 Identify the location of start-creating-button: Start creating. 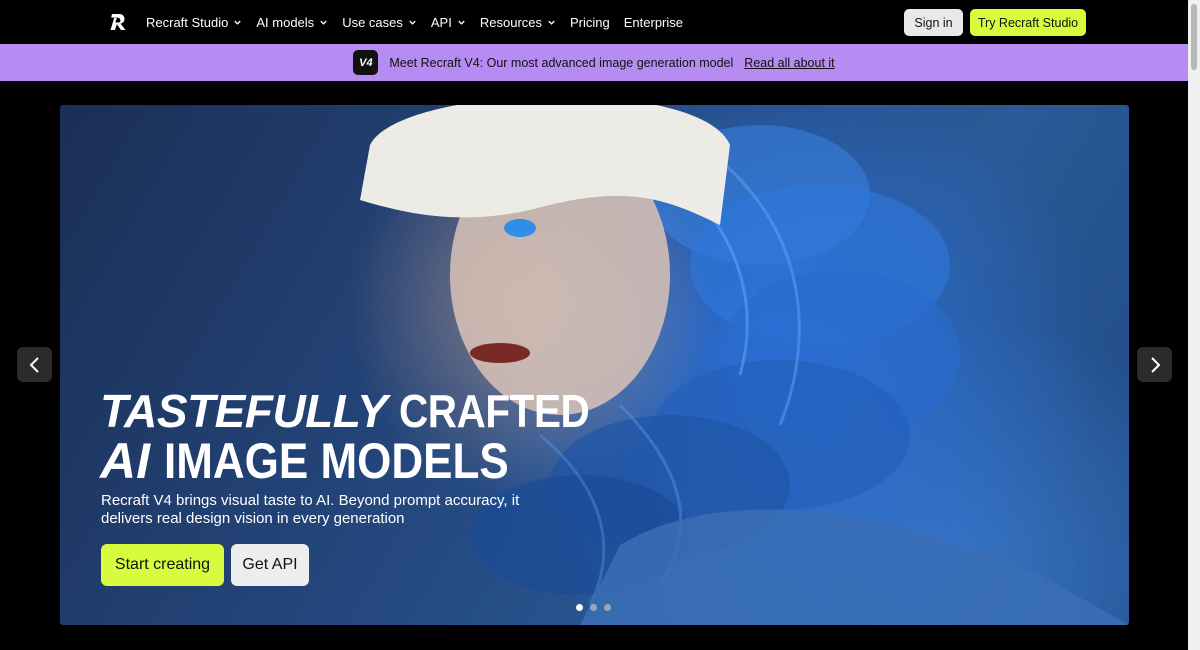
(162, 565).